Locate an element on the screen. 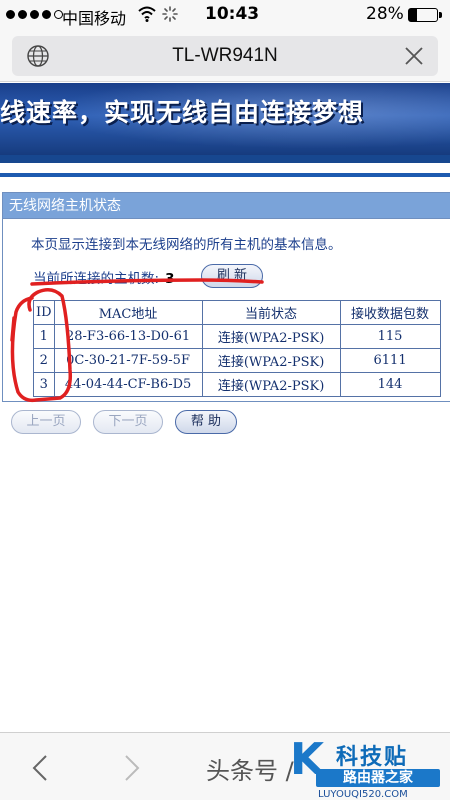 The width and height of the screenshot is (450, 800). table-header-row: ID MAC地址 当前状态 接收数据包数 is located at coordinates (237, 312).